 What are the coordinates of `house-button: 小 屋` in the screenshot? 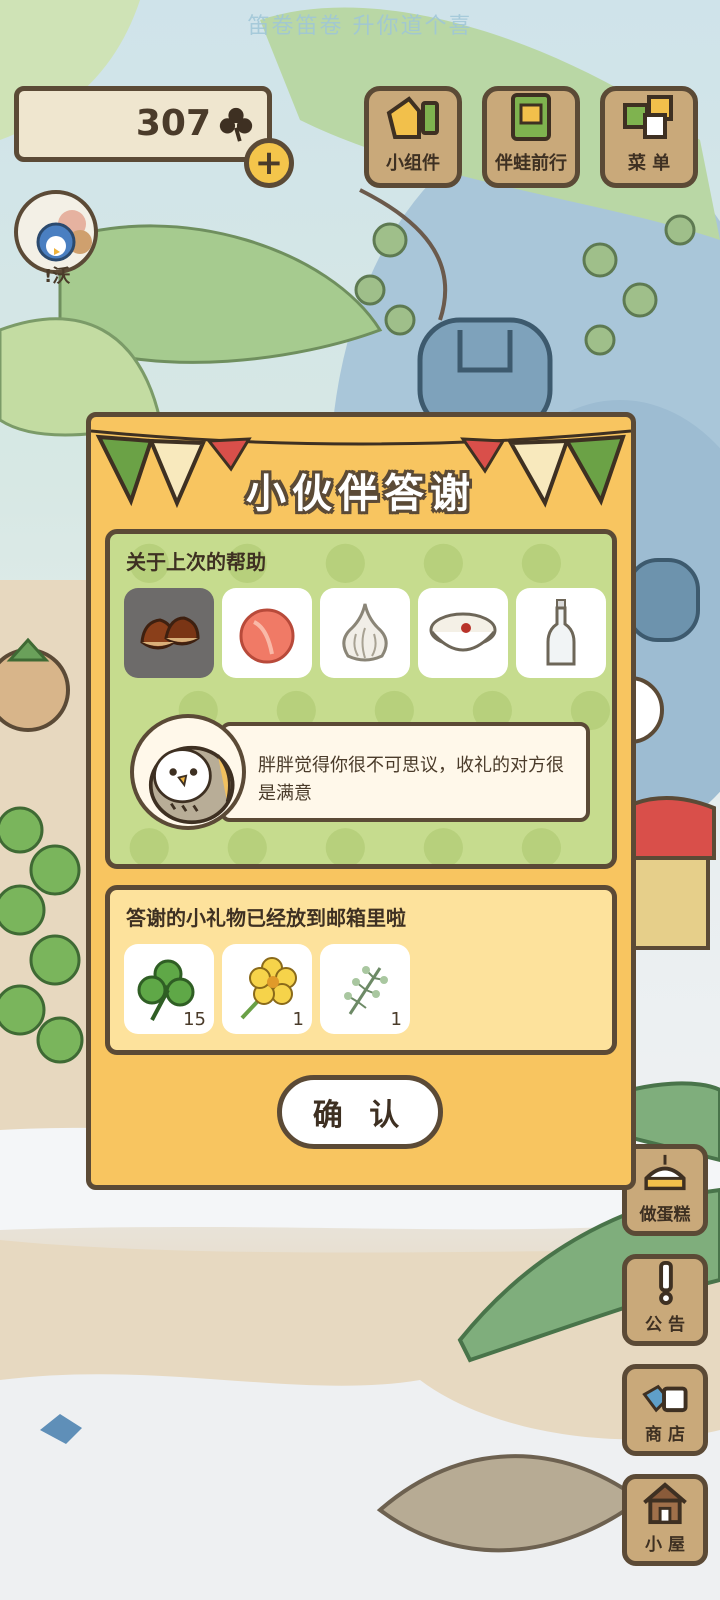 It's located at (665, 1520).